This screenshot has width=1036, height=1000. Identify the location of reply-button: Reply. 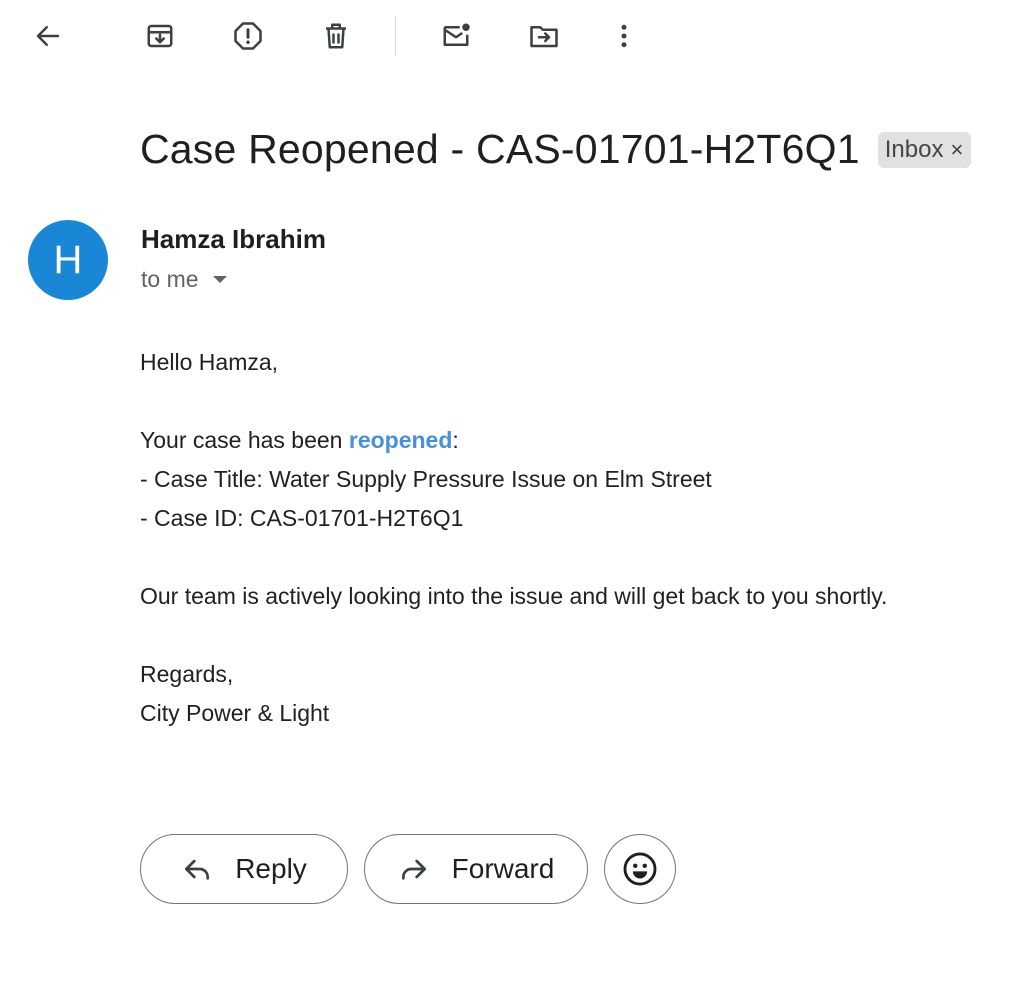
(244, 869).